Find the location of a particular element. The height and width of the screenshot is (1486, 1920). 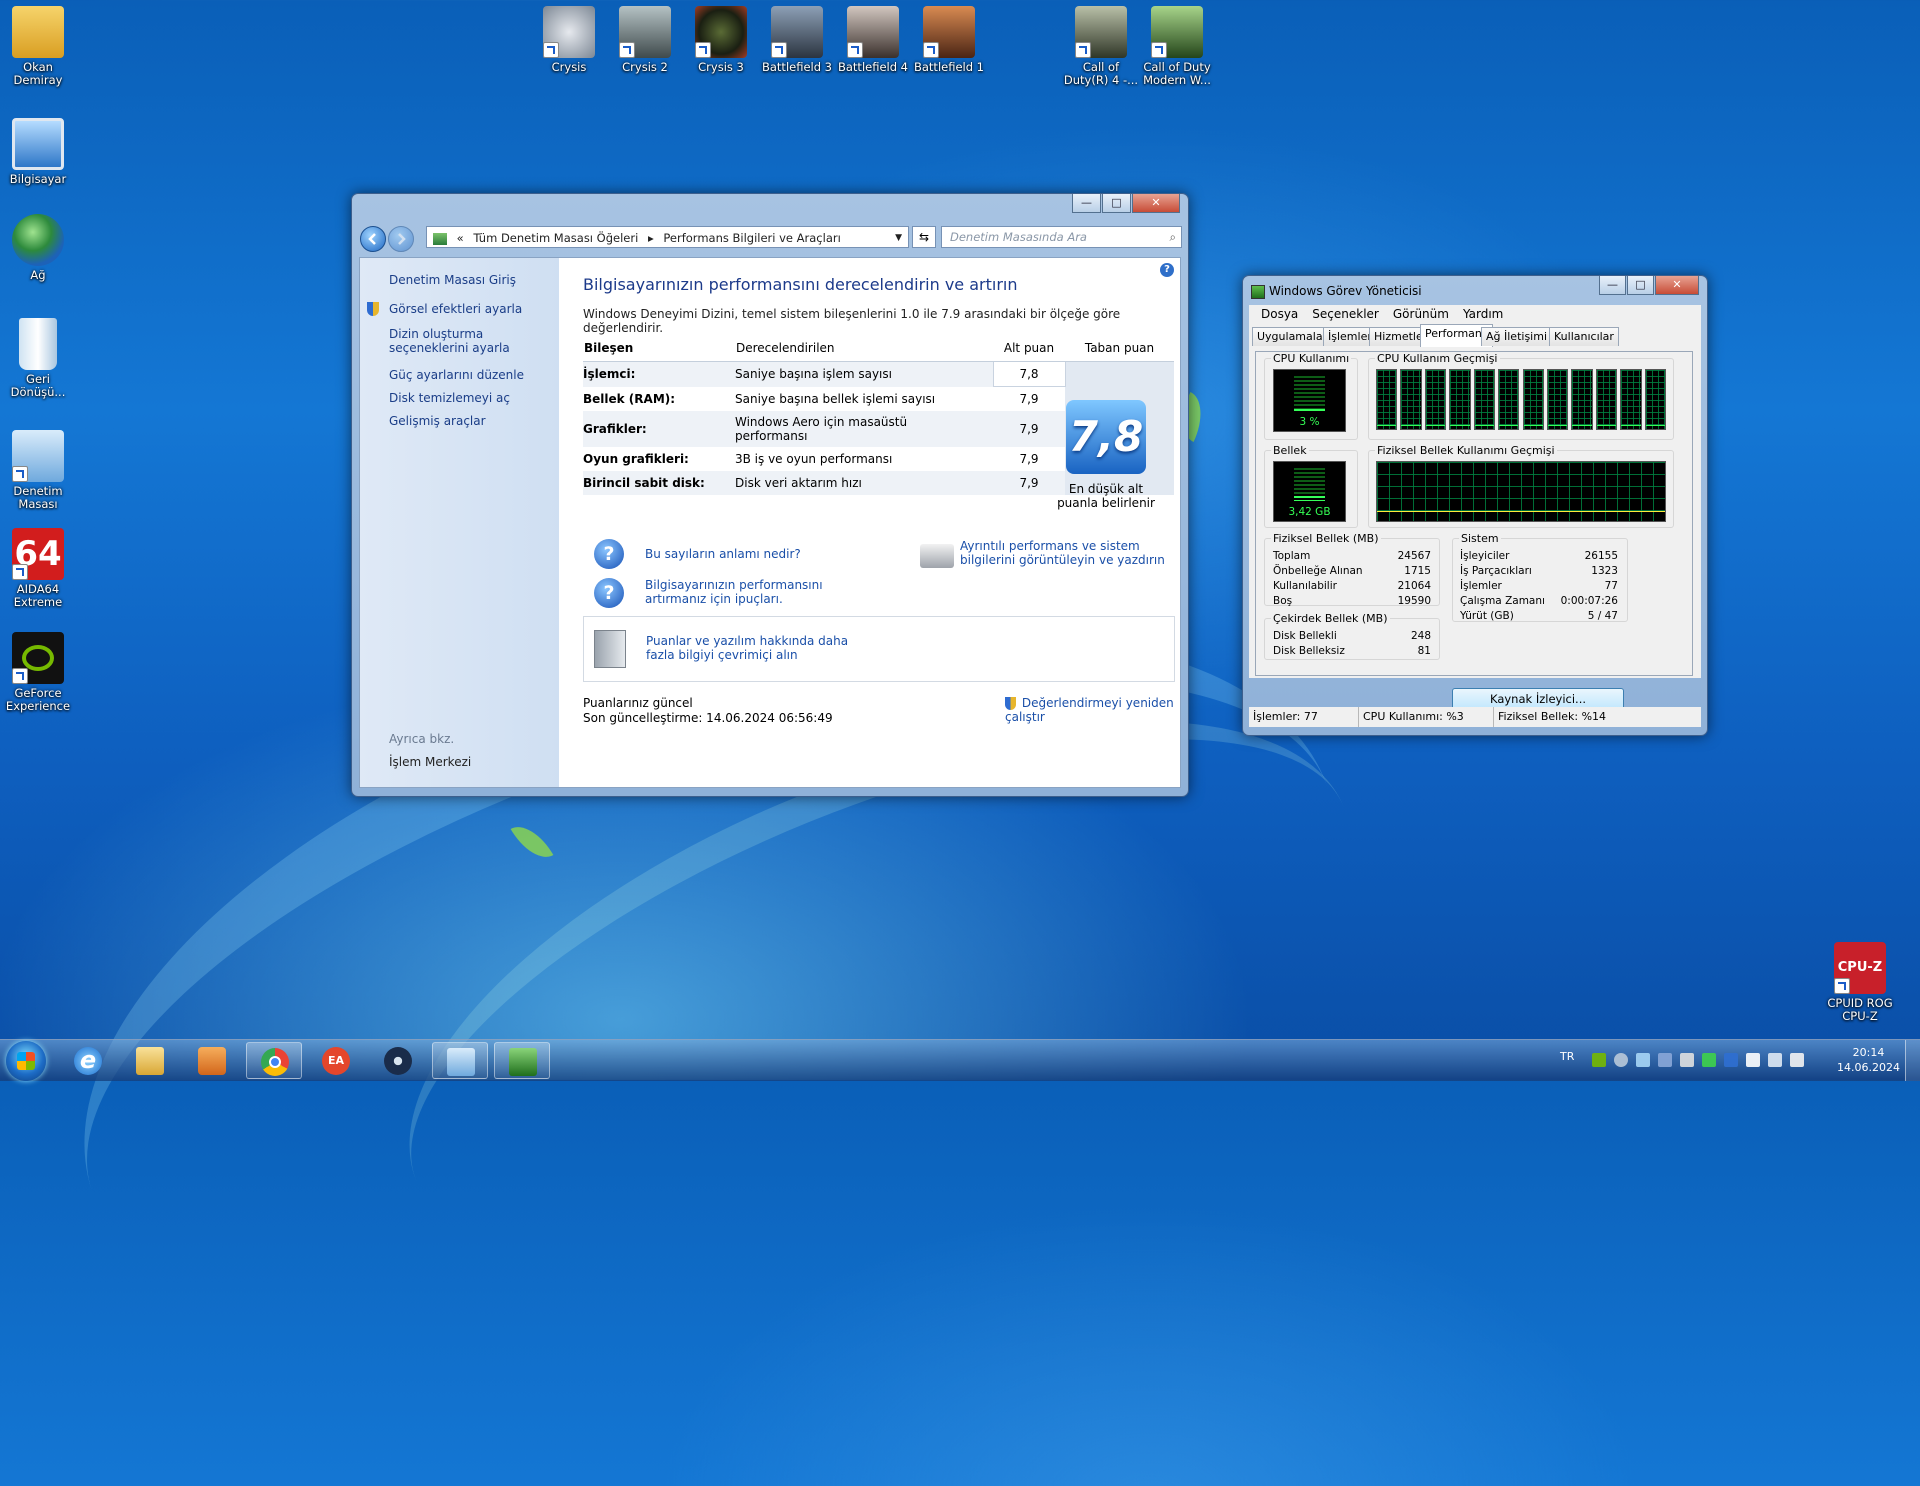

battery-tray-icon is located at coordinates (1709, 1060).